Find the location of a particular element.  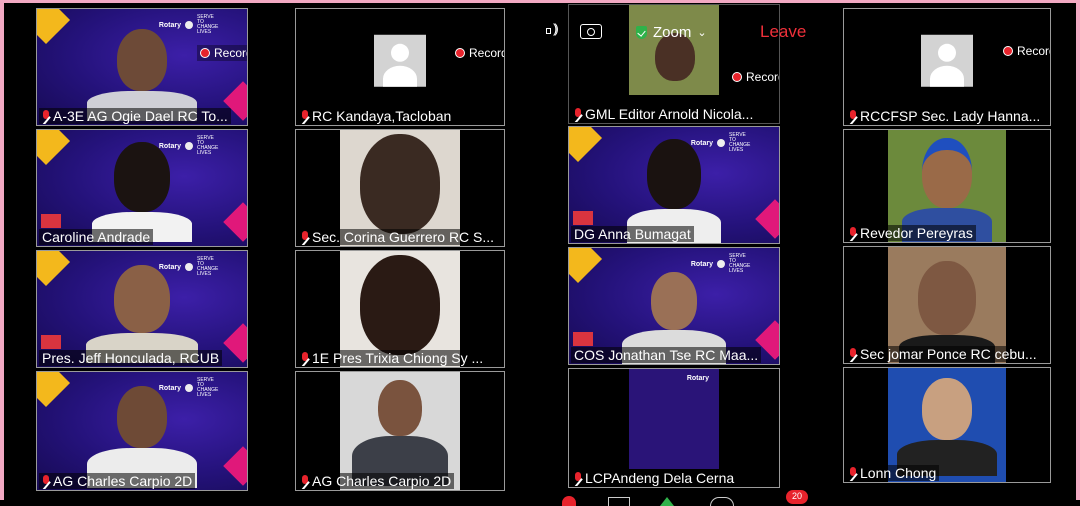

participants-button is located at coordinates (722, 501).